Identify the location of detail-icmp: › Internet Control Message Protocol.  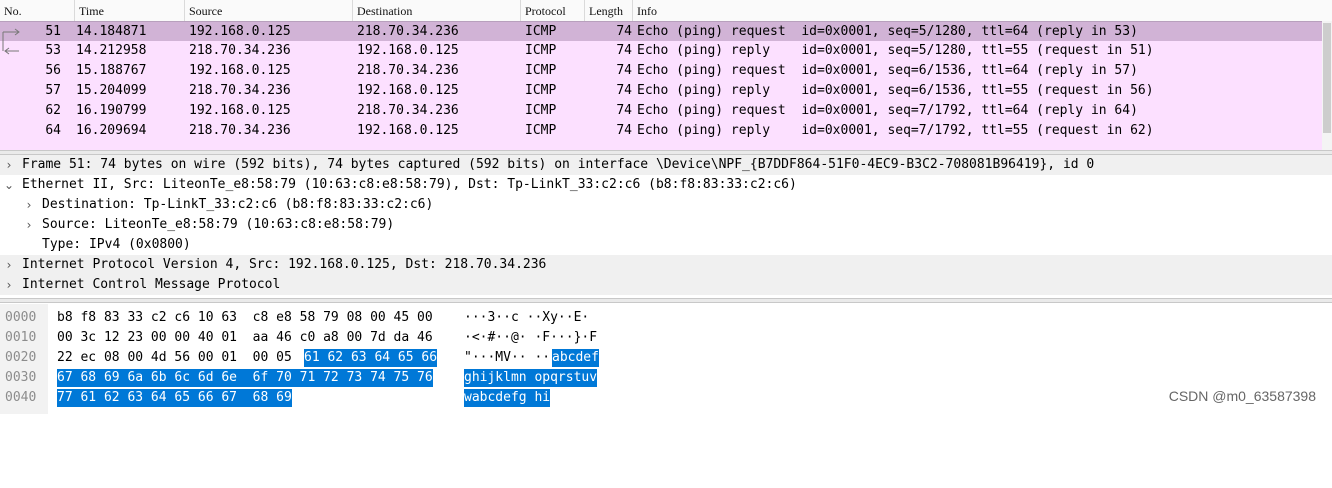
(666, 285).